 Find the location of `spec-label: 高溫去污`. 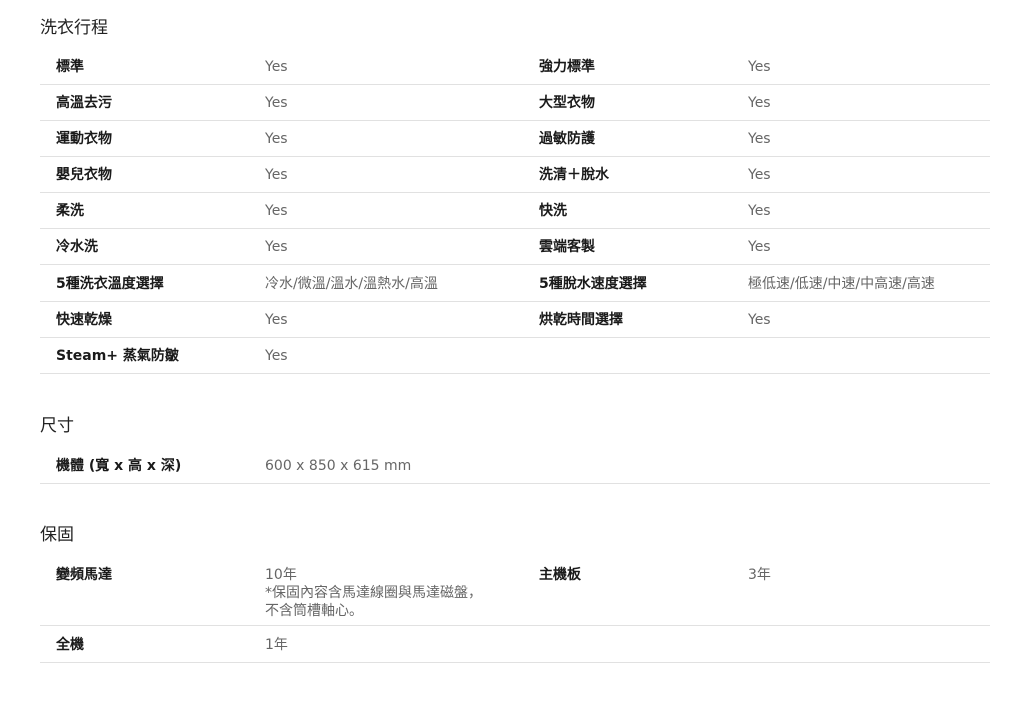

spec-label: 高溫去污 is located at coordinates (84, 103).